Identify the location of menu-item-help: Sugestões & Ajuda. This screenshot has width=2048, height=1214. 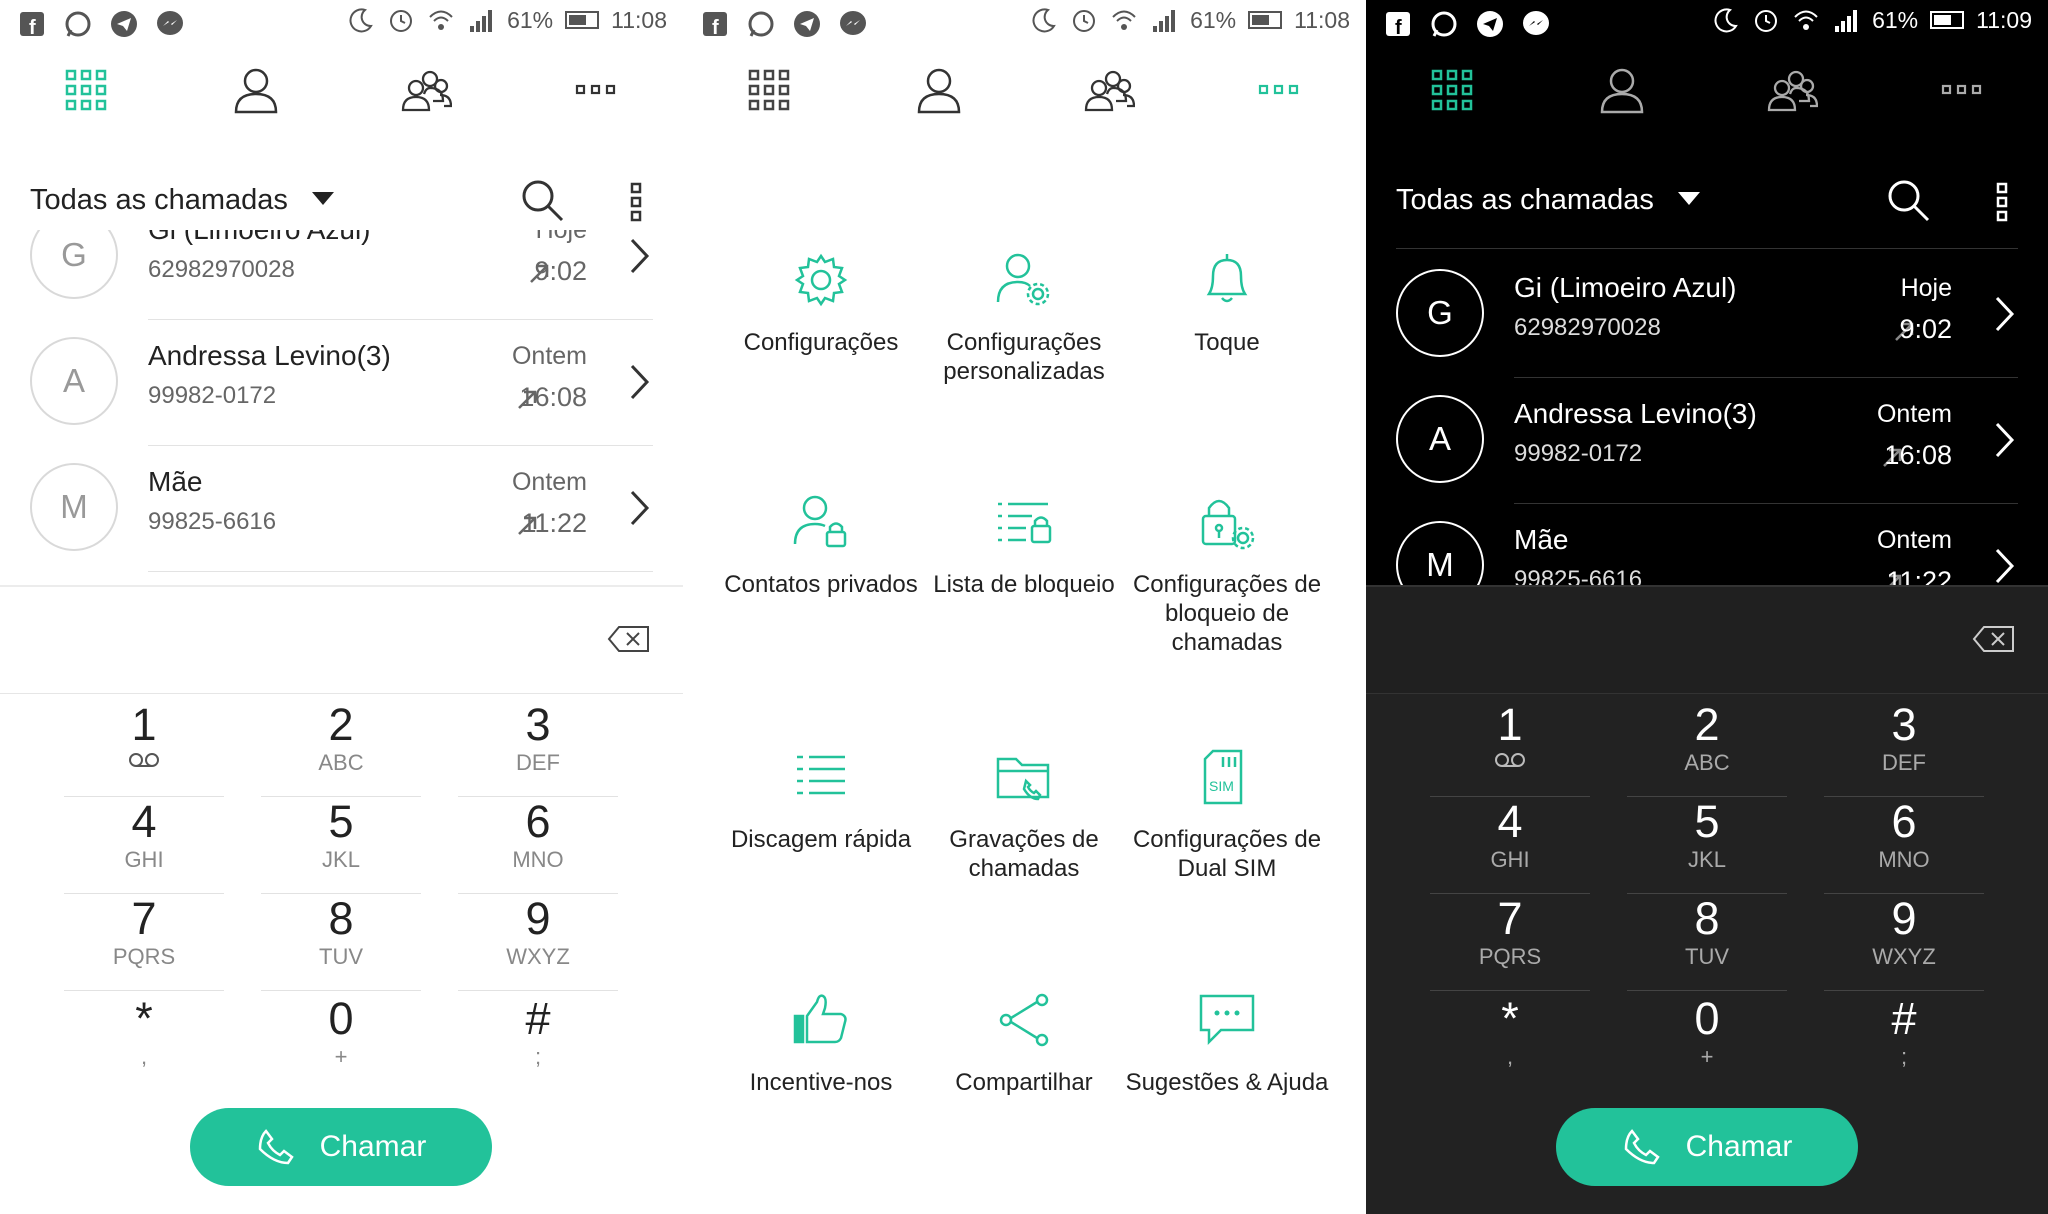
(1227, 1042).